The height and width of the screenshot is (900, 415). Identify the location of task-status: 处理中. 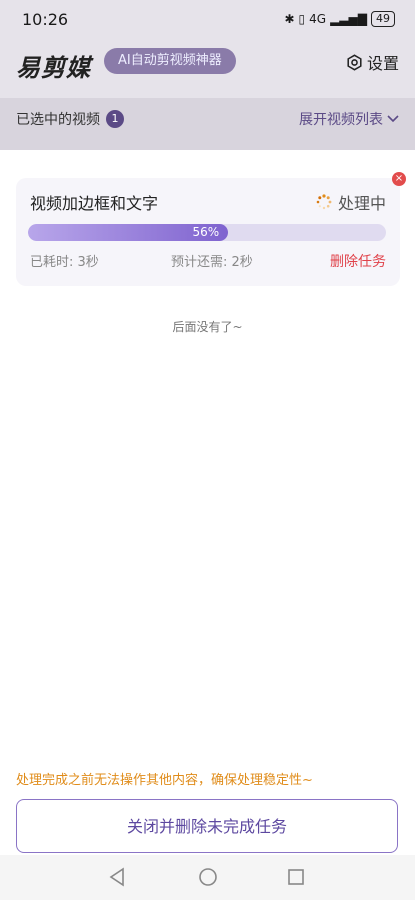
(351, 202).